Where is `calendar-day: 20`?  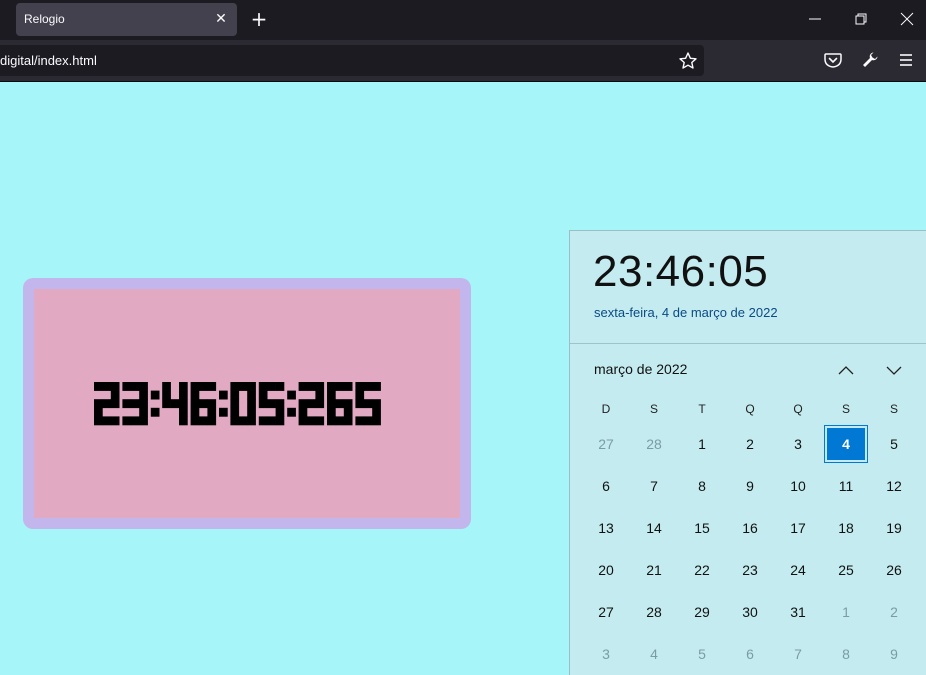 calendar-day: 20 is located at coordinates (606, 570).